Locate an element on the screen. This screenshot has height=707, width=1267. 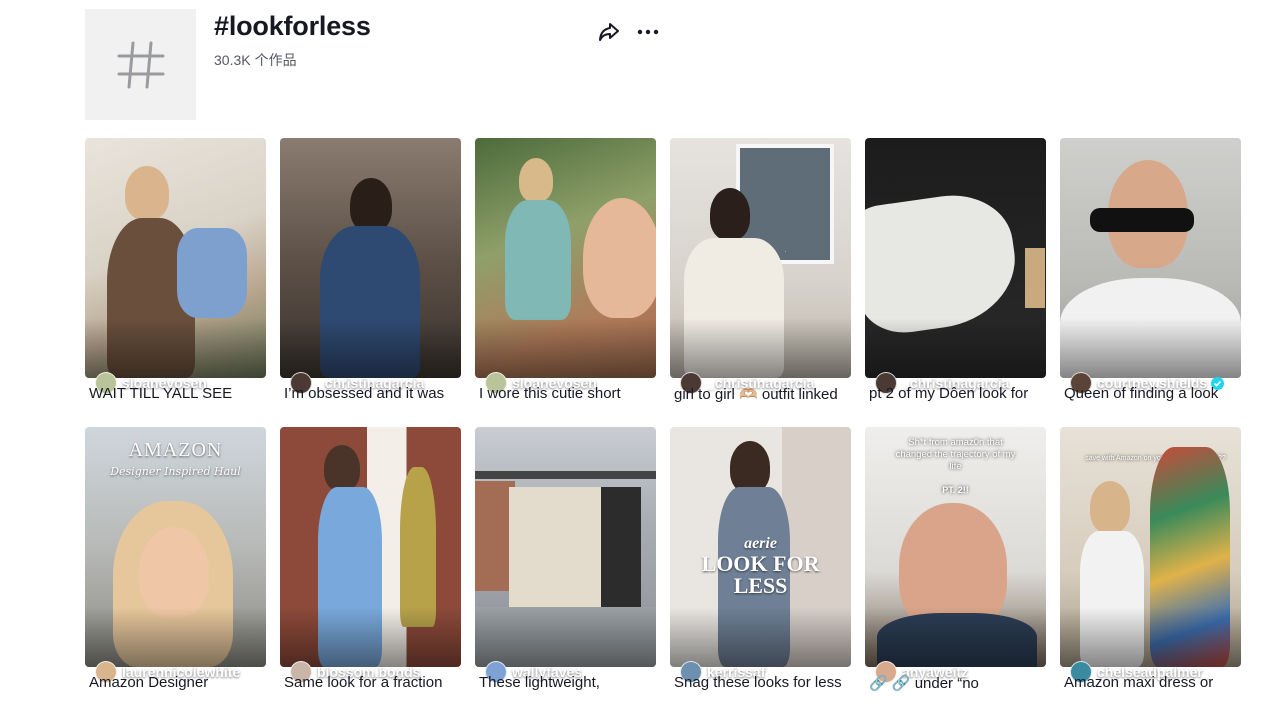
hashtag-thumbnail is located at coordinates (140, 64).